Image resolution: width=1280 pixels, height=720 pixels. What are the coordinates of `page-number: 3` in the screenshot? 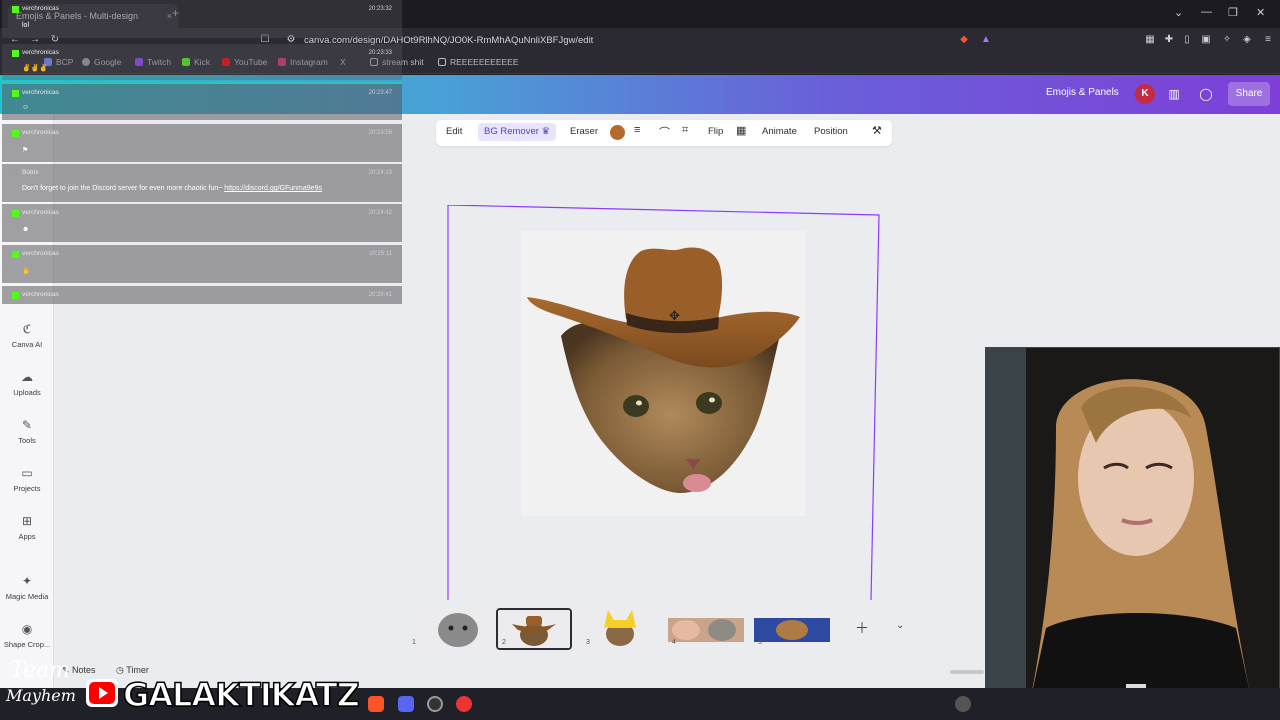 It's located at (588, 642).